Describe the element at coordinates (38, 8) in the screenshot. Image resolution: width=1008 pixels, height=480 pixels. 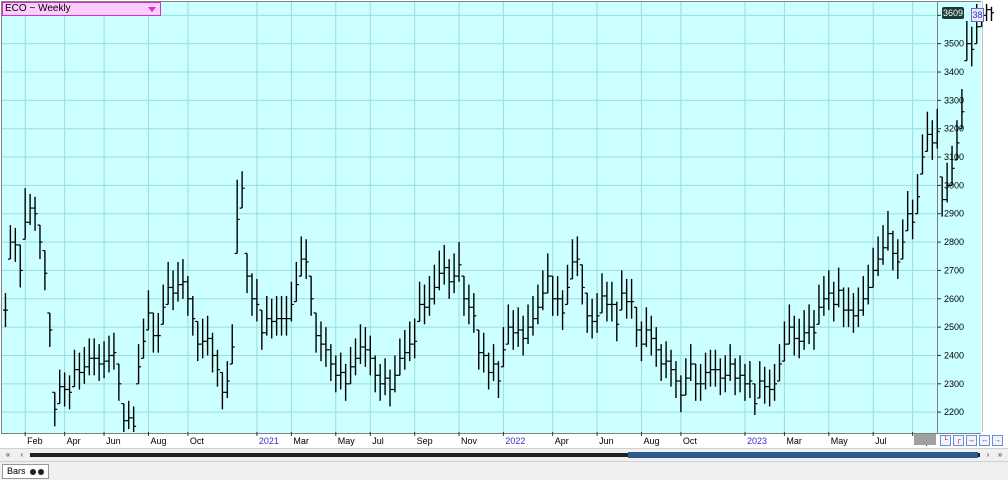
I see `symbol-label: ECO ~ Weekly` at that location.